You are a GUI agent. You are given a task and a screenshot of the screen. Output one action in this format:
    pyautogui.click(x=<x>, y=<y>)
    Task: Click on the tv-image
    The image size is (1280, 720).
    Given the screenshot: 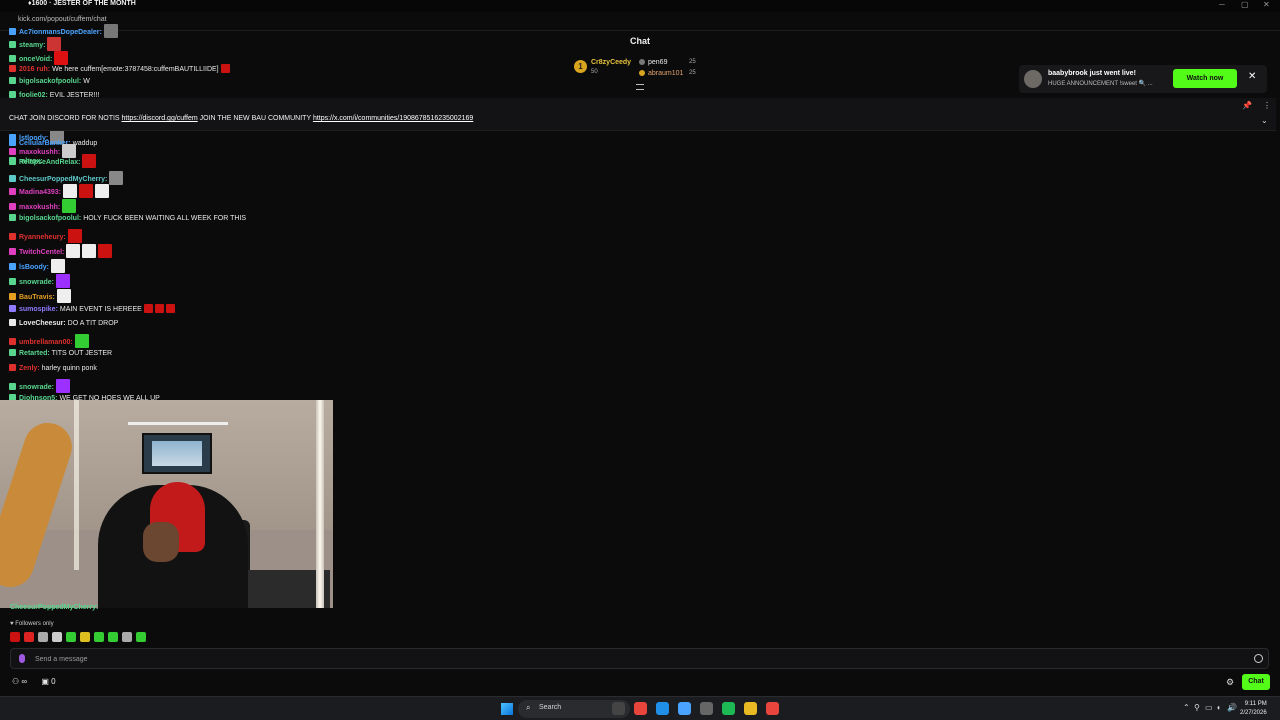 What is the action you would take?
    pyautogui.click(x=177, y=453)
    